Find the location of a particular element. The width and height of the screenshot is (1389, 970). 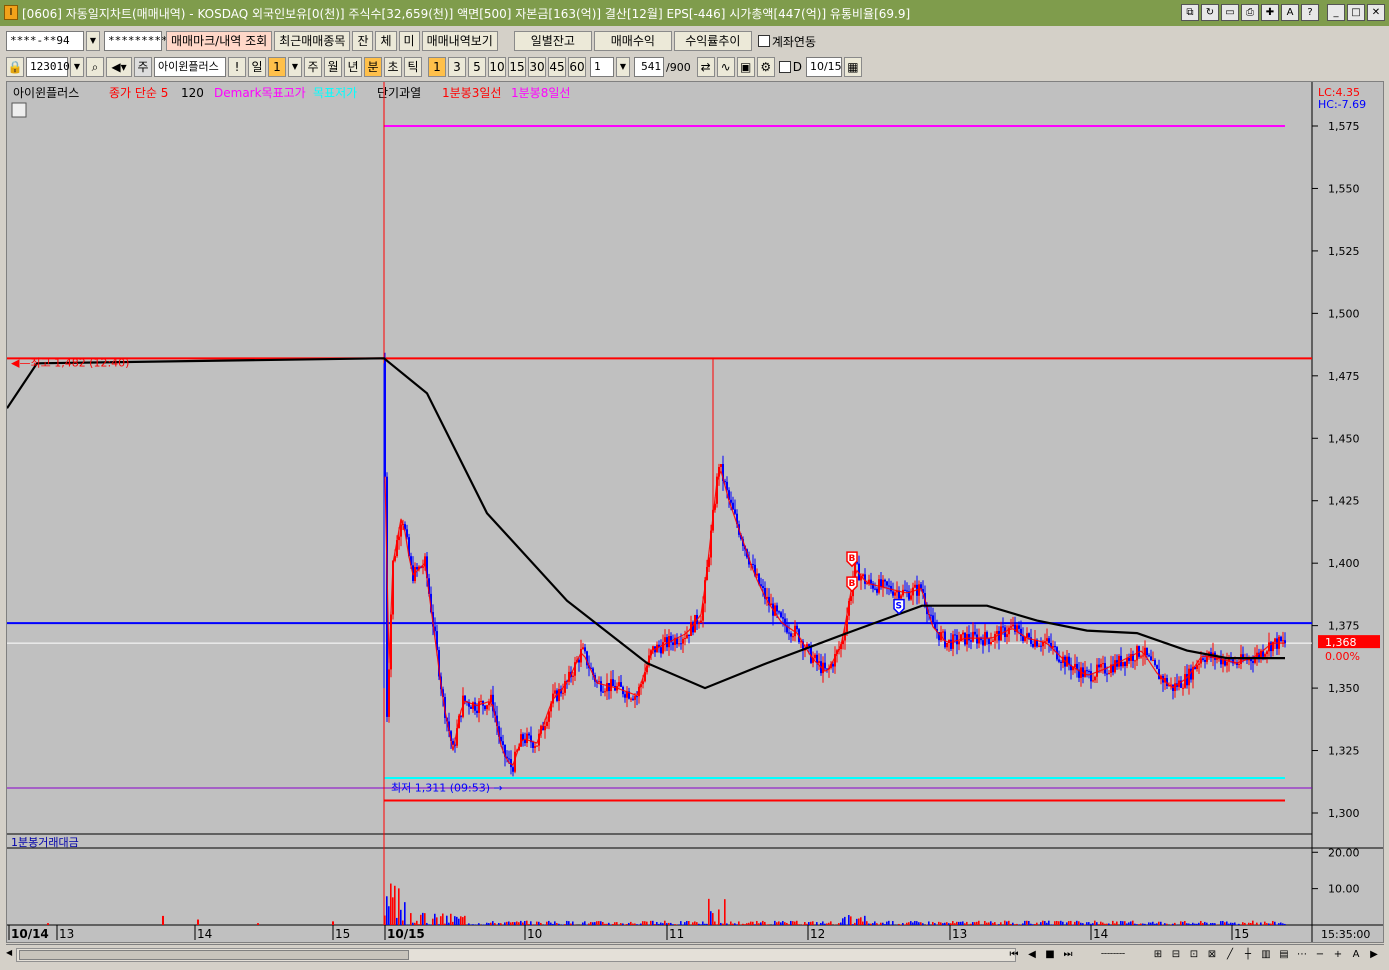

close-button: ✕ is located at coordinates (1376, 12).